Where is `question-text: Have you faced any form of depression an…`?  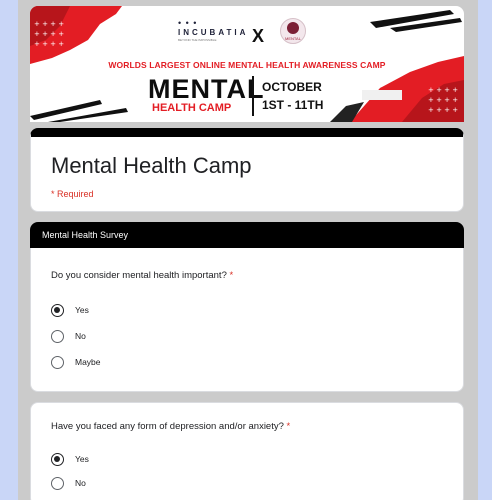
question-text: Have you faced any form of depression an… is located at coordinates (170, 426).